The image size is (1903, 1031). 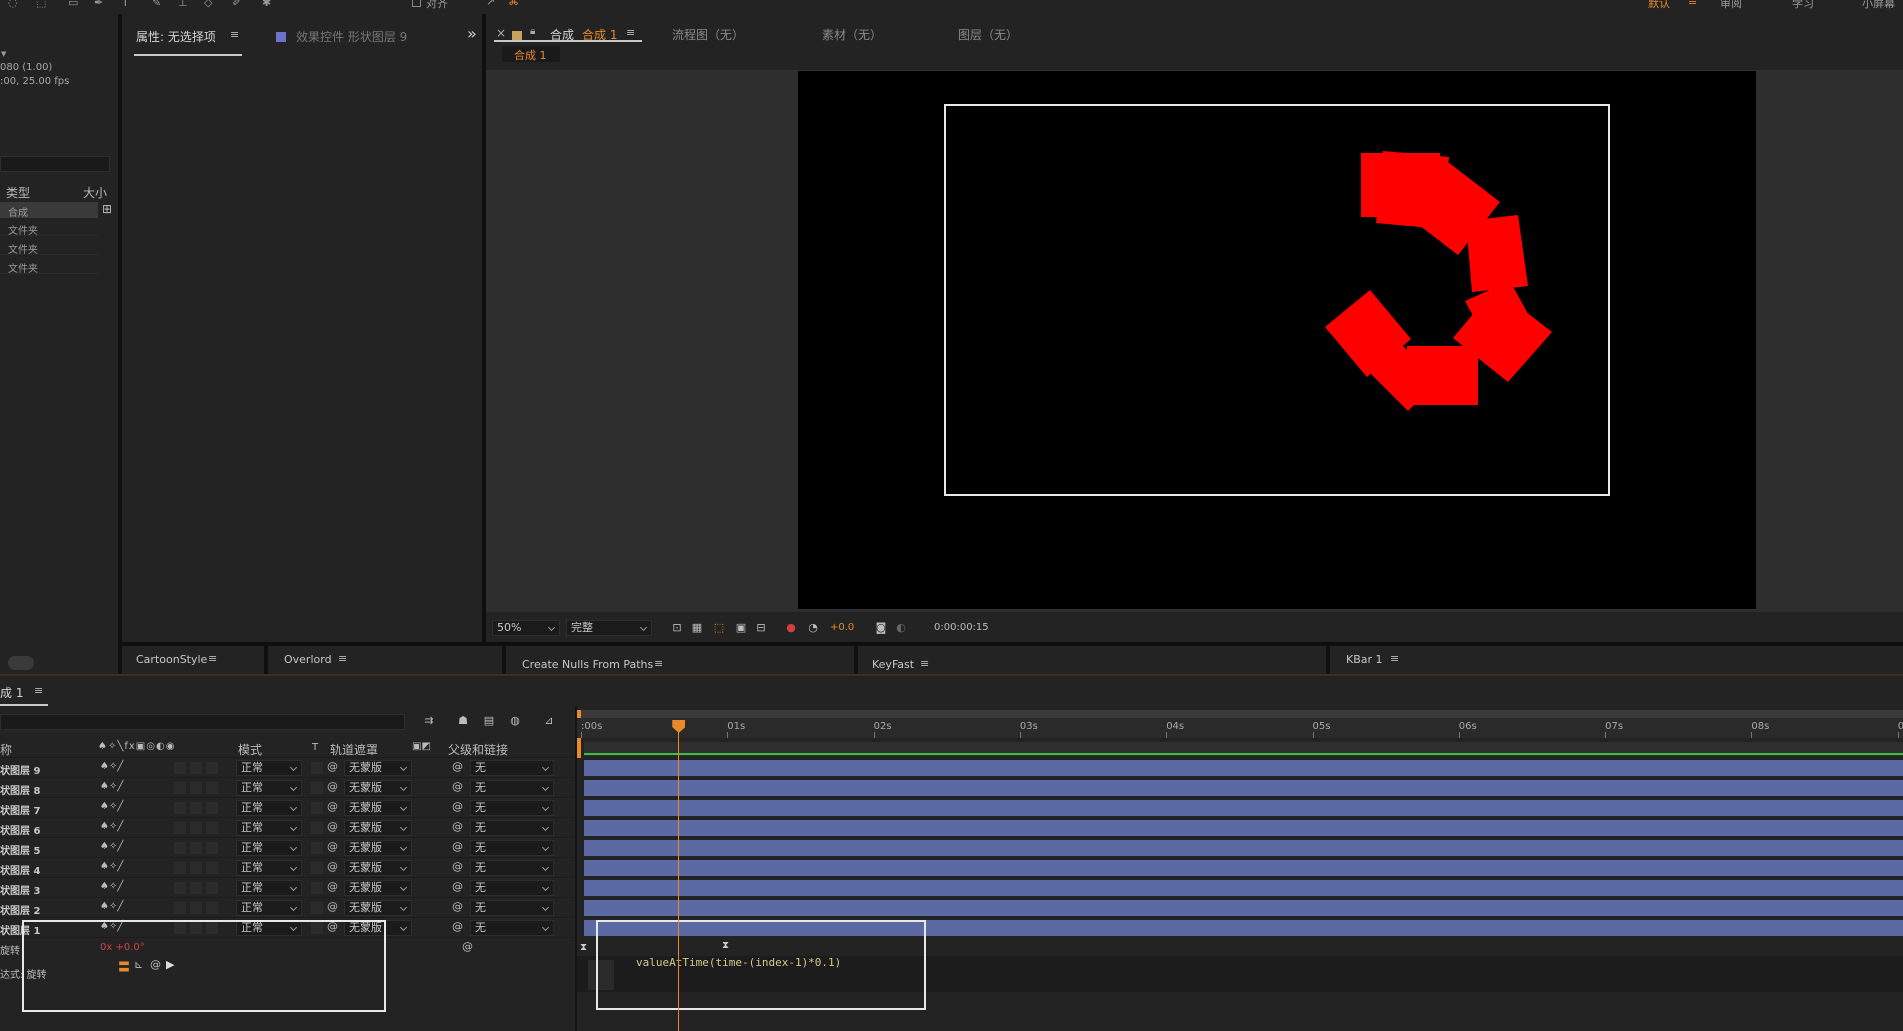 What do you see at coordinates (961, 627) in the screenshot?
I see `timecode-display: 0:00:00:15` at bounding box center [961, 627].